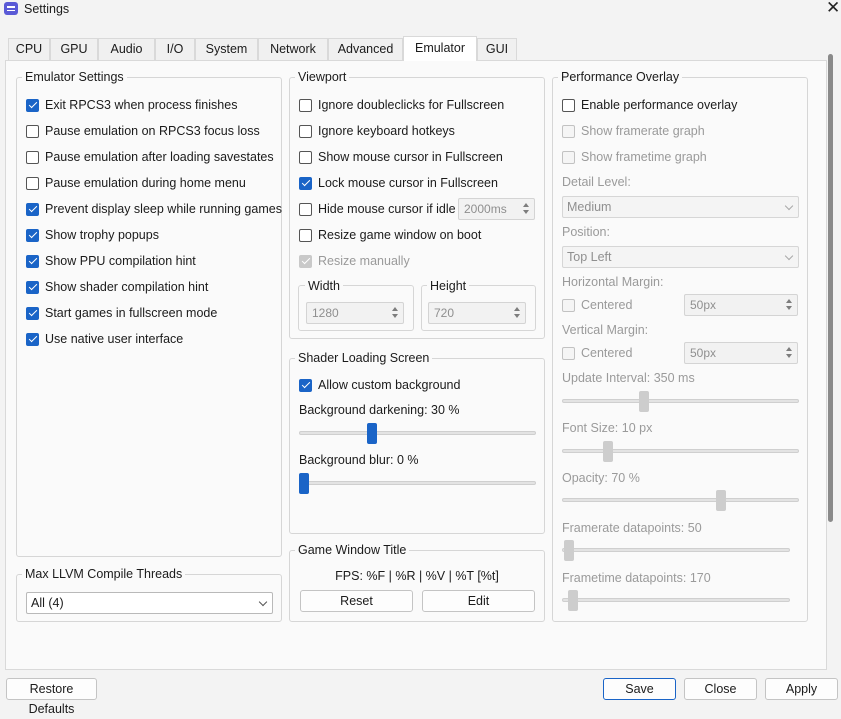  What do you see at coordinates (377, 209) in the screenshot?
I see `checkbox-hide-cursor-idle: Hide mouse cursor if idle` at bounding box center [377, 209].